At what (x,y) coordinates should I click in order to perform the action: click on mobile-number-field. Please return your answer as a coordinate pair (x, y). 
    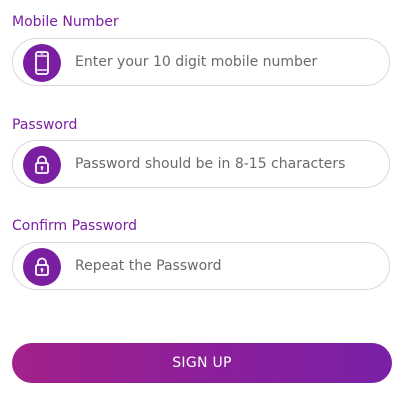
    Looking at the image, I should click on (201, 62).